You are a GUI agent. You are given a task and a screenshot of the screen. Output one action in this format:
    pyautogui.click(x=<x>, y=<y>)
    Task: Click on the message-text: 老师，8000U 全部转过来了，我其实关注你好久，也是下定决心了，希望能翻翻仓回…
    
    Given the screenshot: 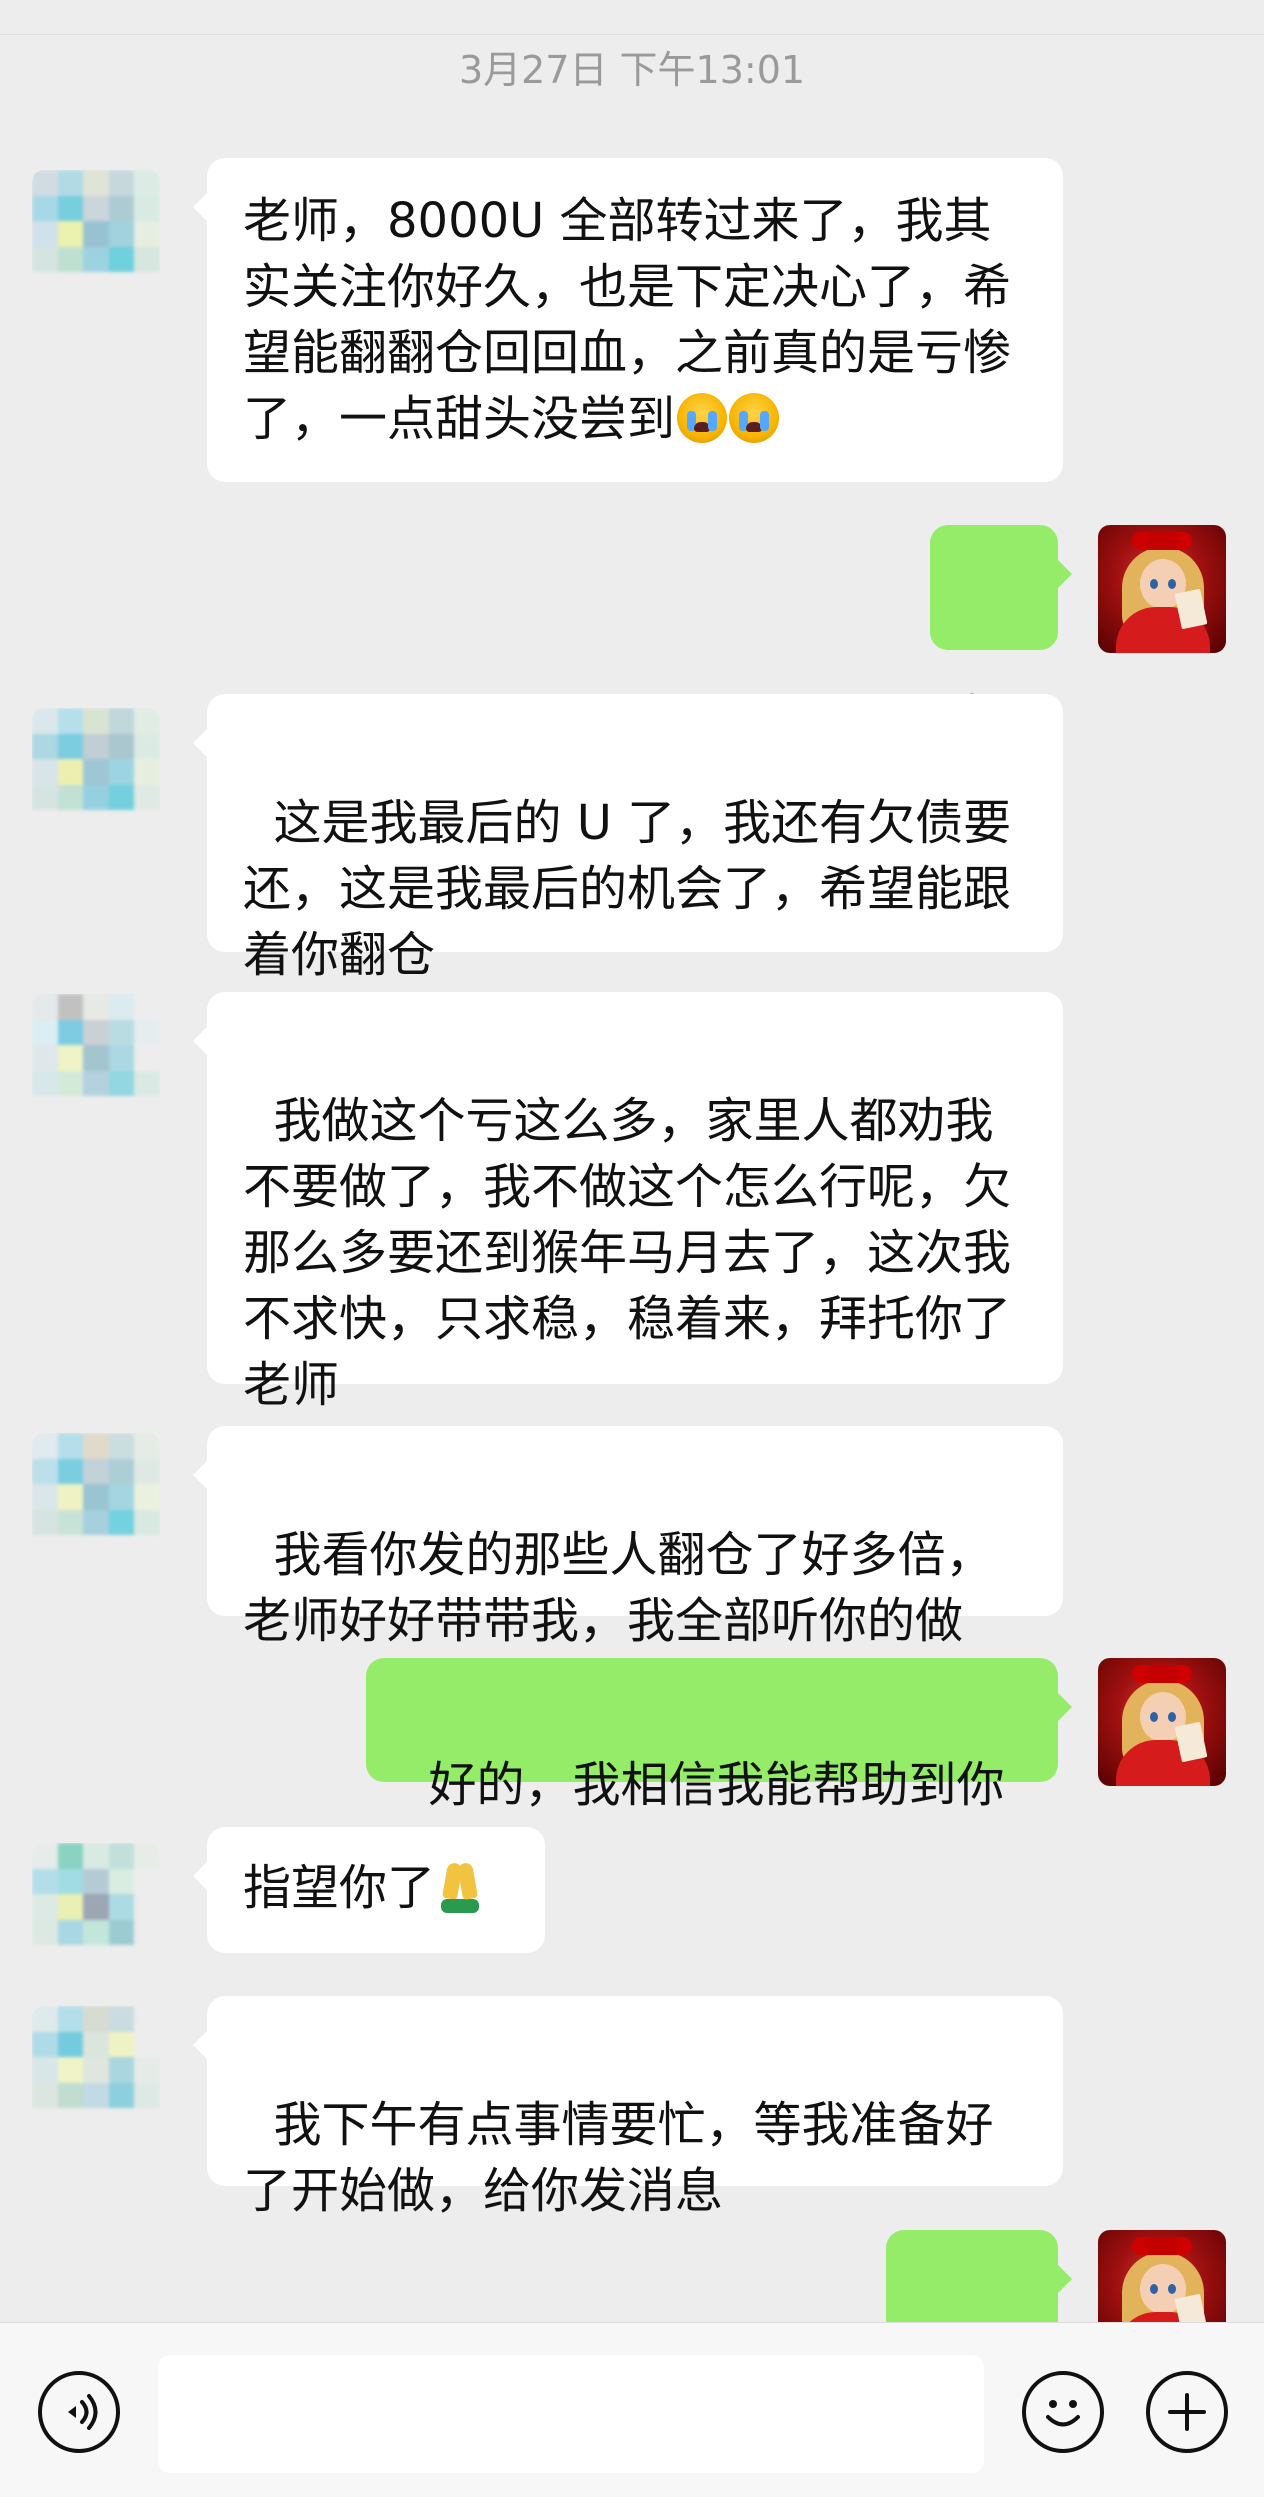 What is the action you would take?
    pyautogui.click(x=627, y=320)
    